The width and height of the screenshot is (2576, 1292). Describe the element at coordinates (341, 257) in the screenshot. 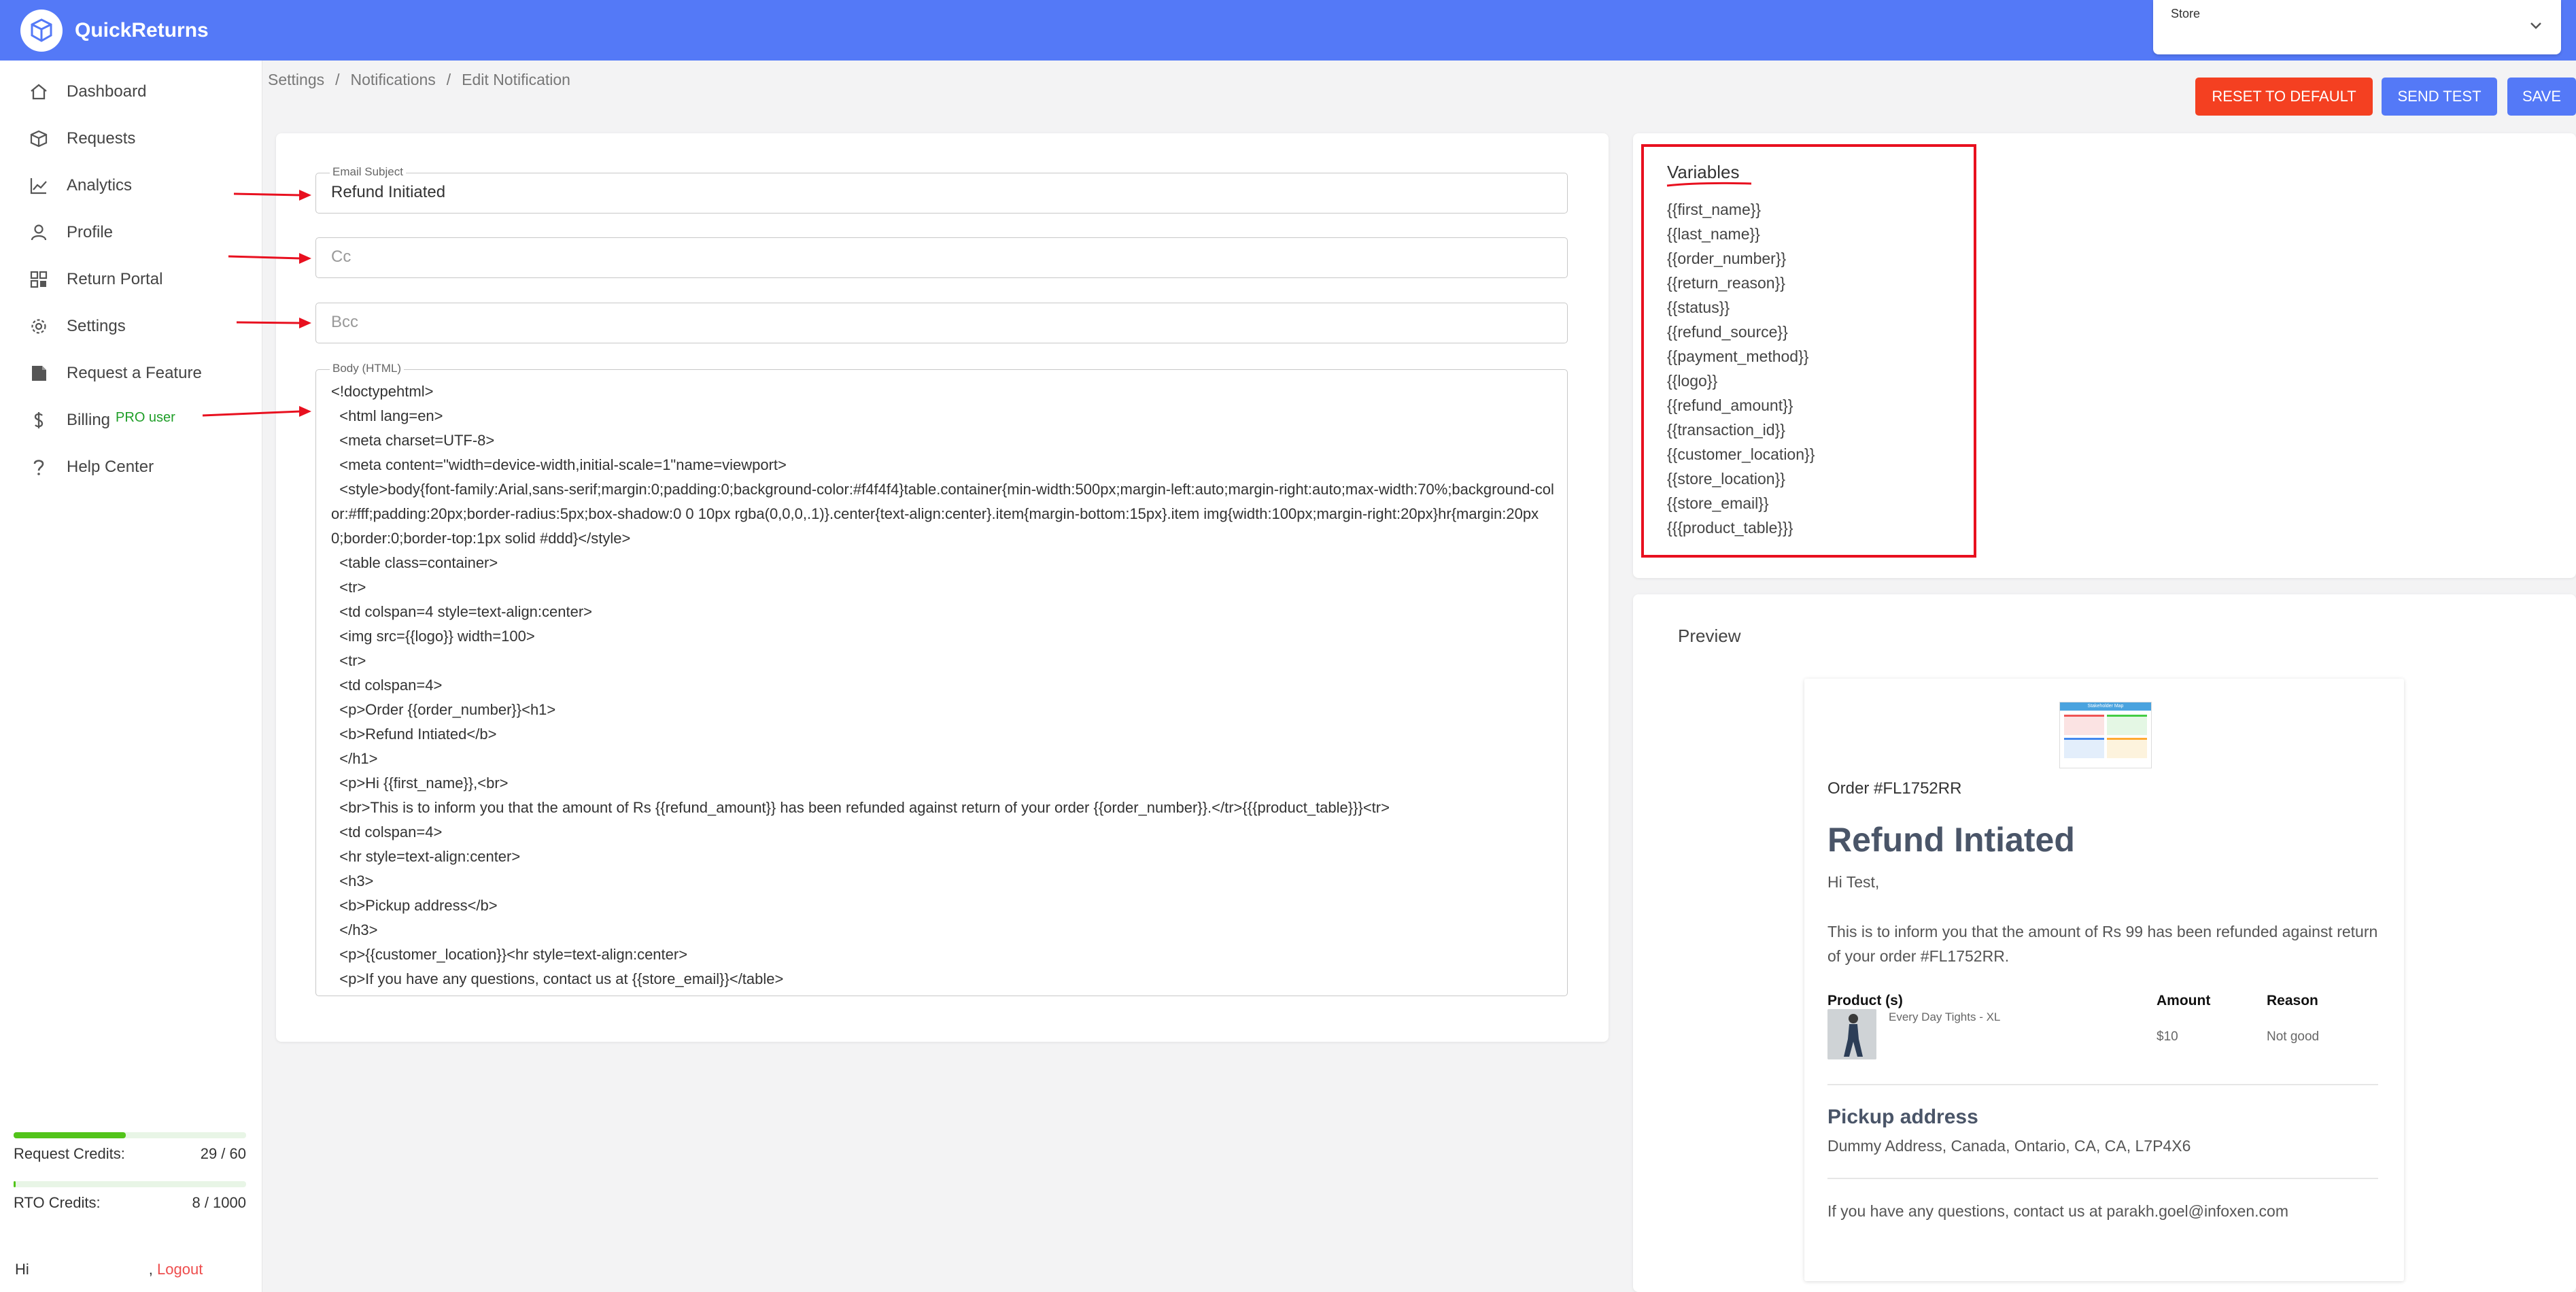

I see `cc-input: Cc` at that location.